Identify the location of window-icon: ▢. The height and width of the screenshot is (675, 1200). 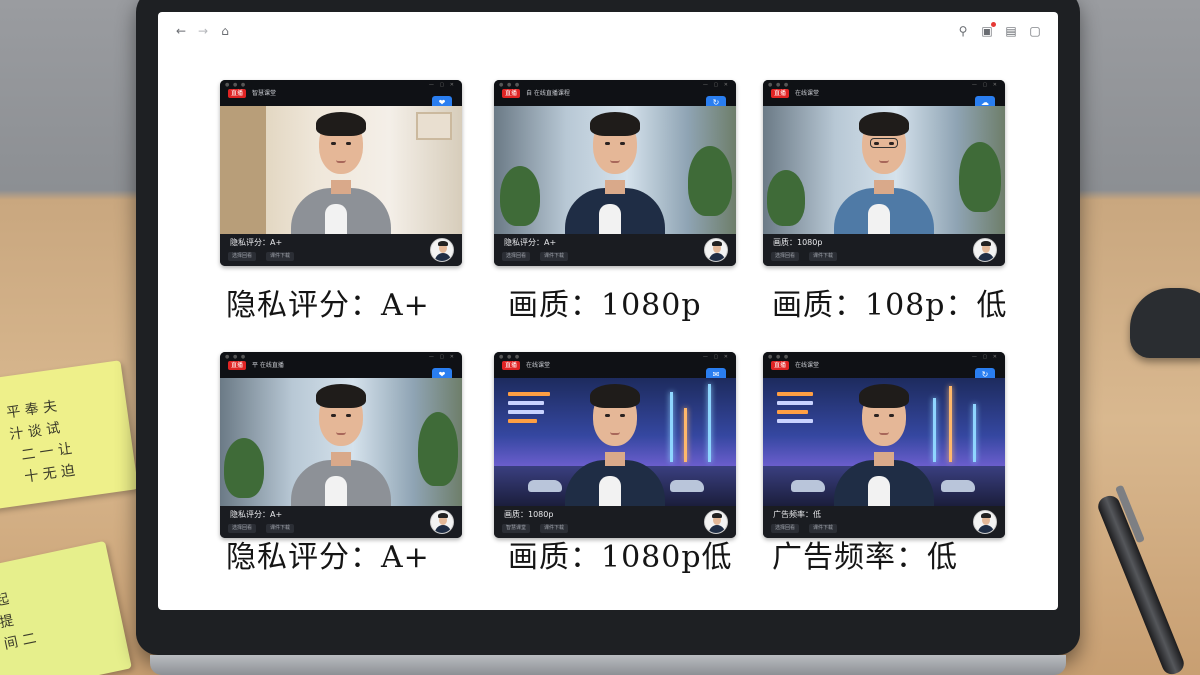
(1035, 31).